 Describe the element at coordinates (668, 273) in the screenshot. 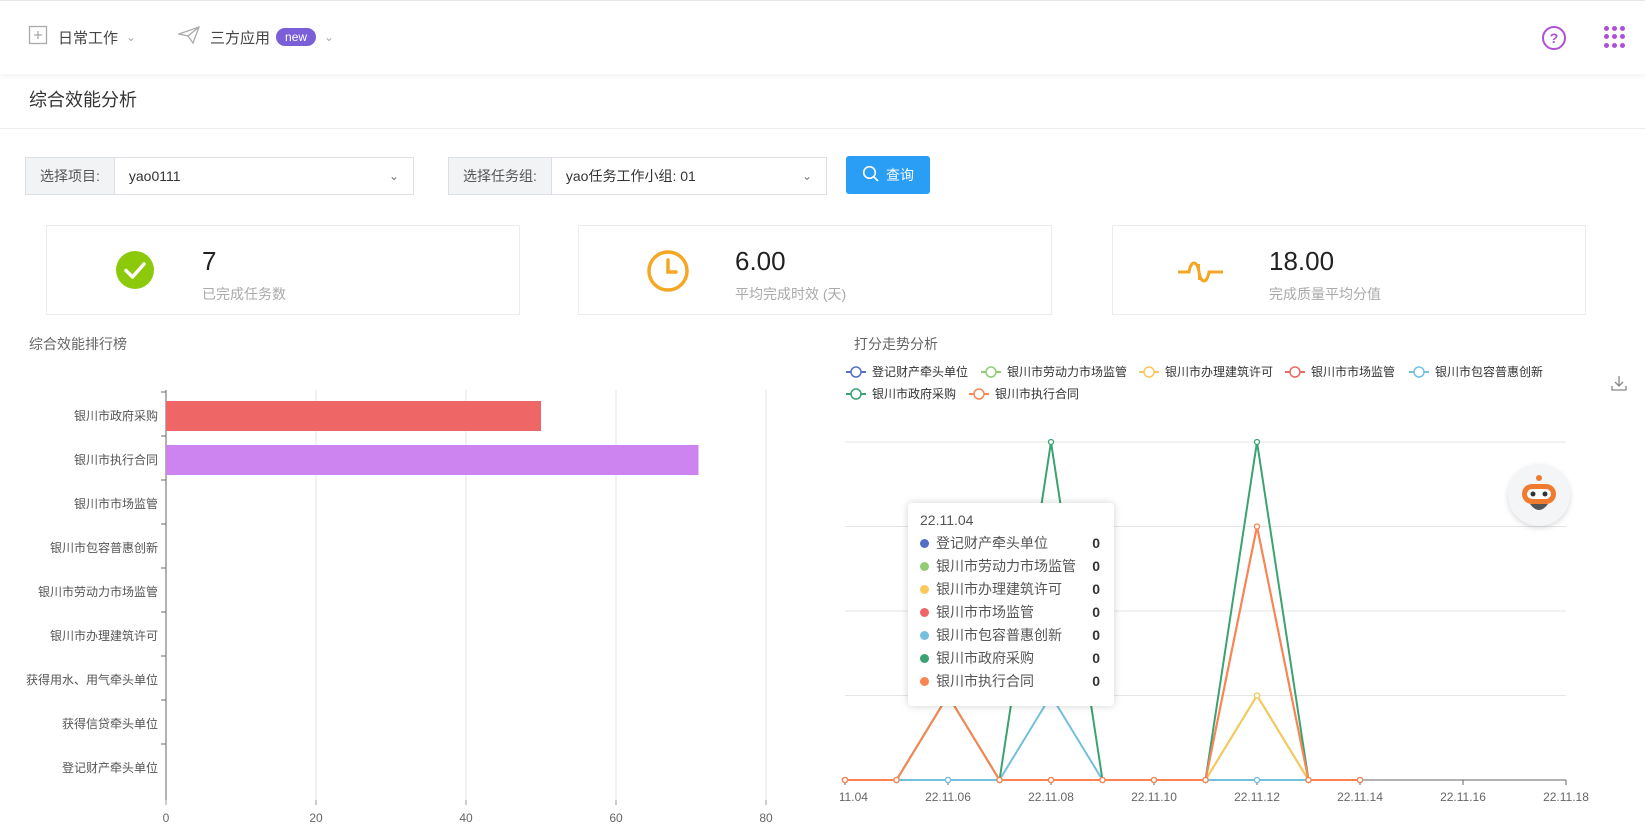

I see `clock-icon` at that location.